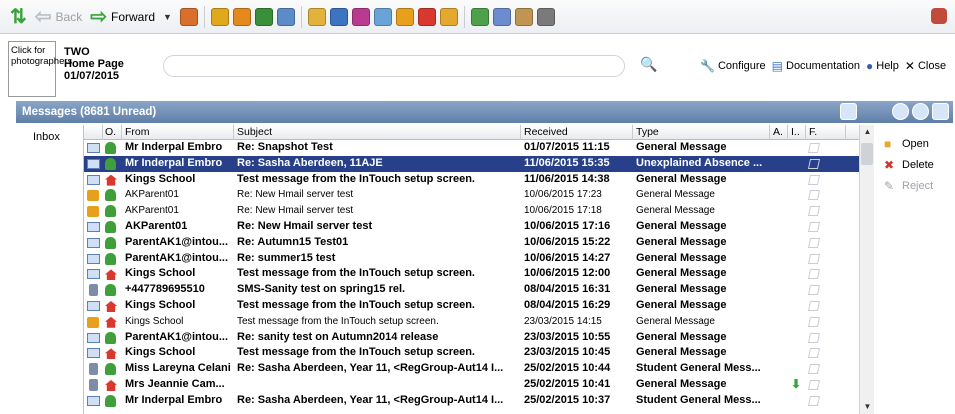 The width and height of the screenshot is (955, 414). I want to click on col-type: Type, so click(701, 132).